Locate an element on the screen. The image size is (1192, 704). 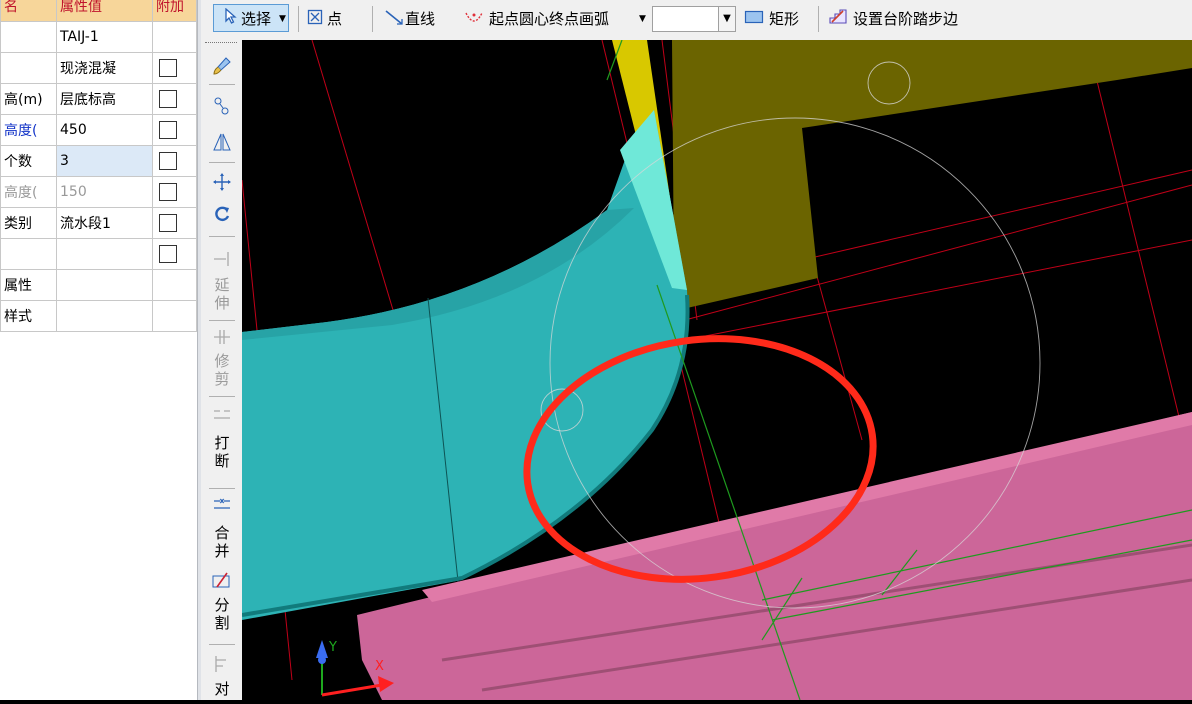
extend-icon is located at coordinates (222, 261).